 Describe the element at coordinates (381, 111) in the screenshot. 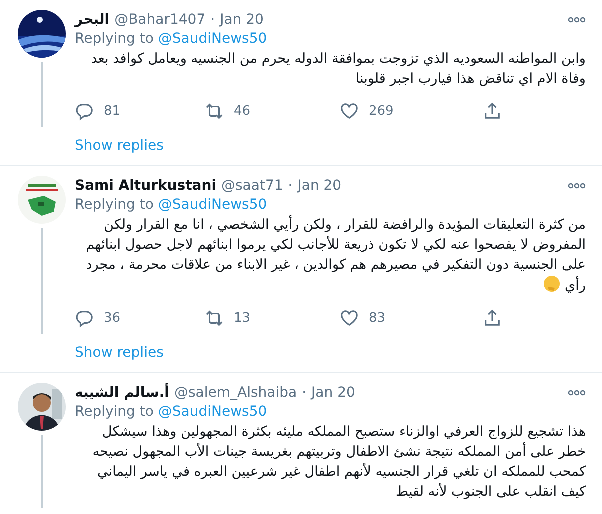

I see `like-count: 269` at that location.